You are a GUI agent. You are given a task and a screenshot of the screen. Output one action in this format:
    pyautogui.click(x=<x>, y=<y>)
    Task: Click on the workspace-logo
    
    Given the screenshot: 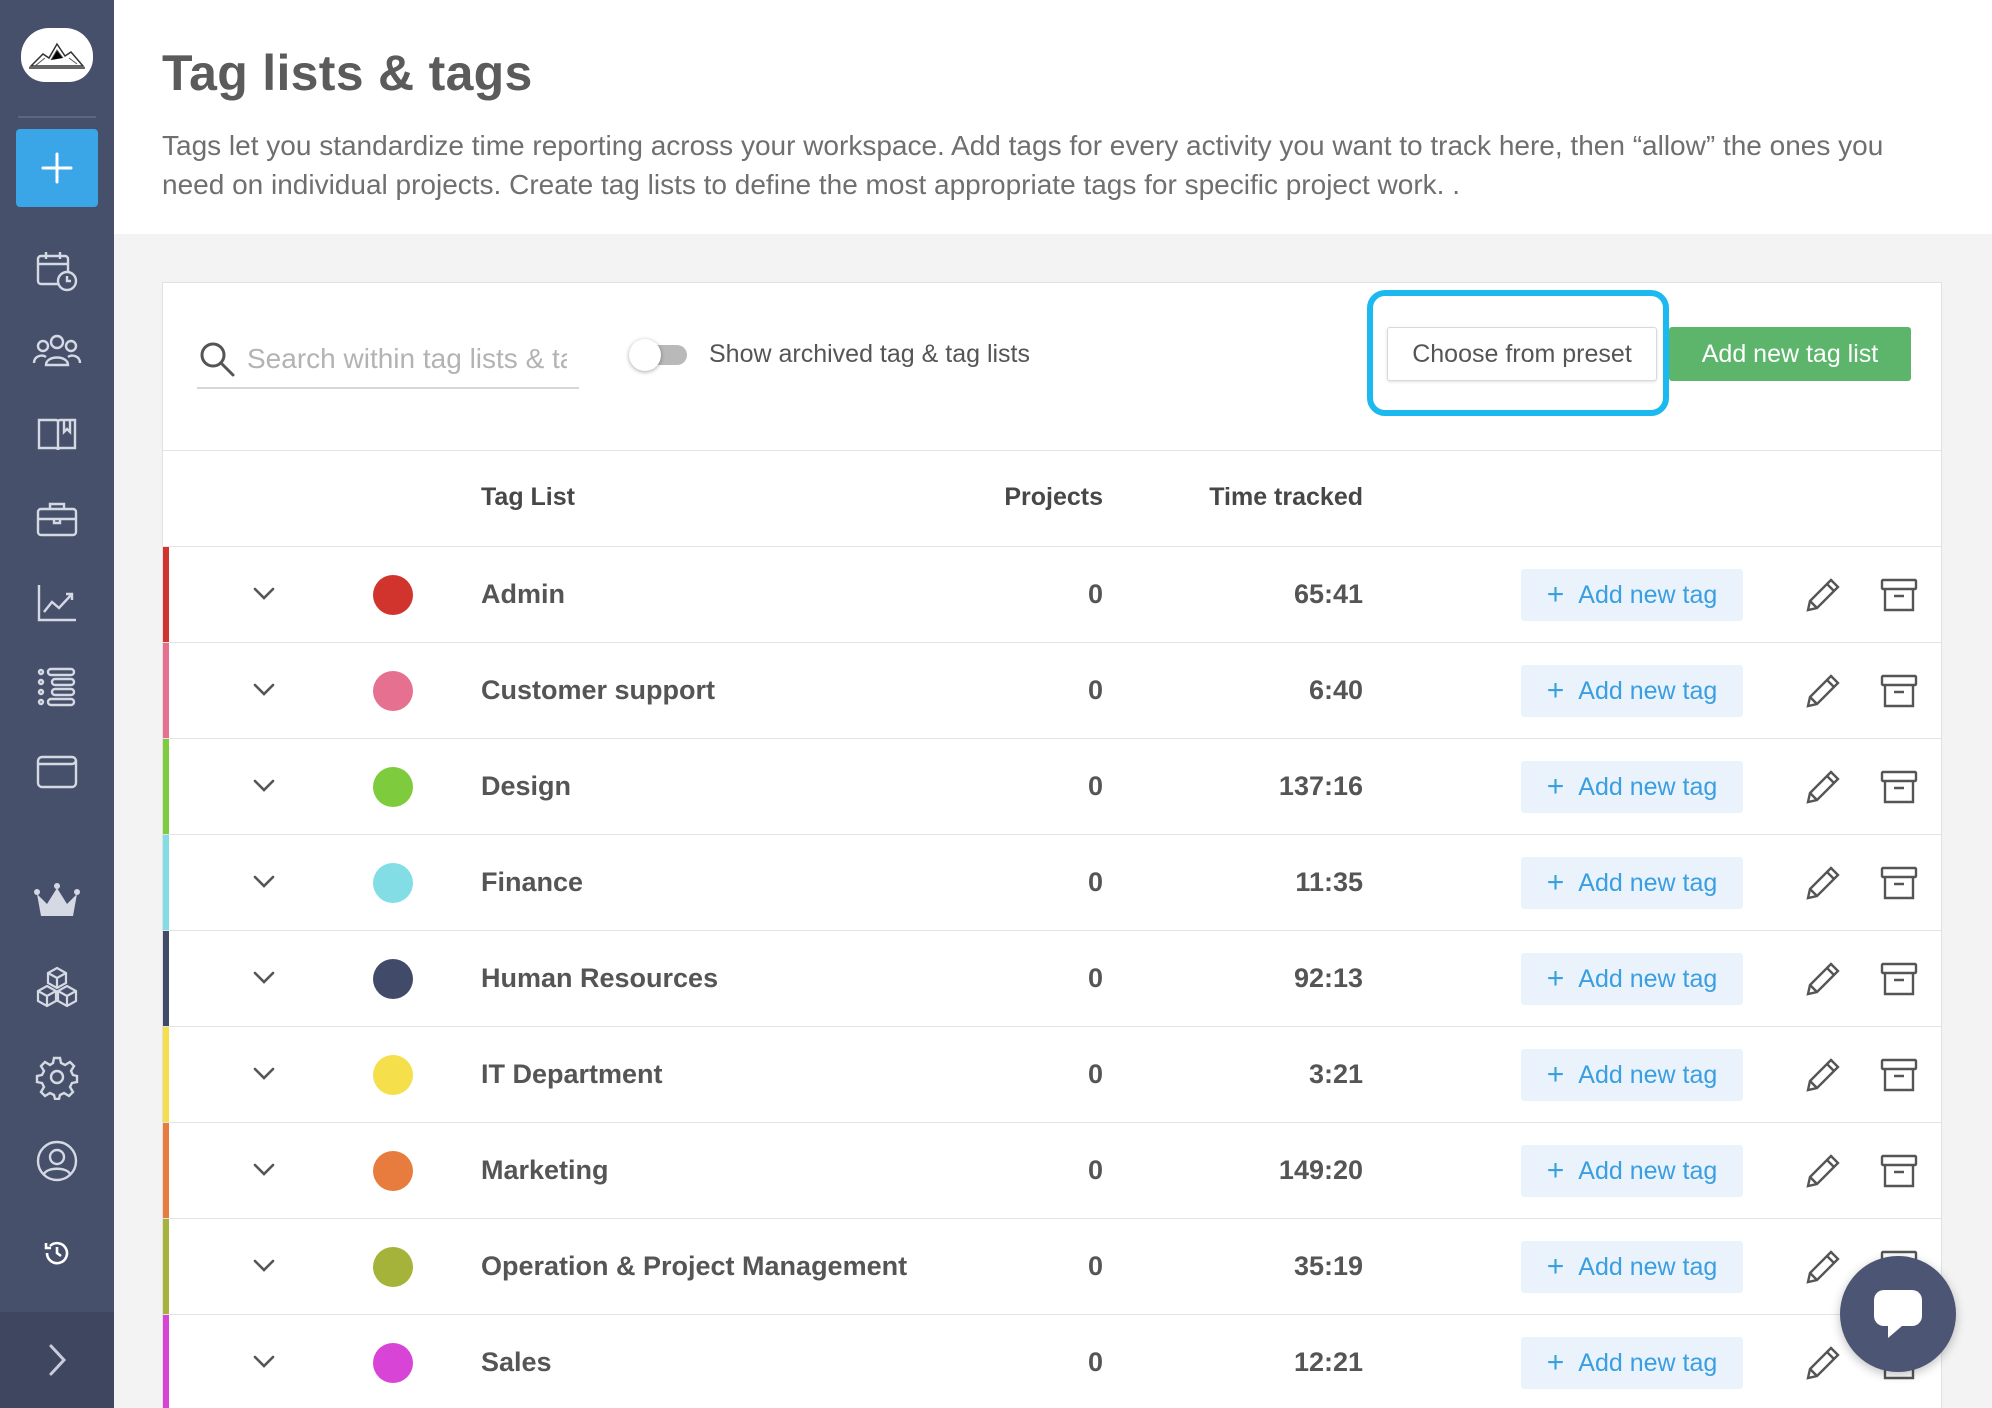 What is the action you would take?
    pyautogui.click(x=57, y=55)
    